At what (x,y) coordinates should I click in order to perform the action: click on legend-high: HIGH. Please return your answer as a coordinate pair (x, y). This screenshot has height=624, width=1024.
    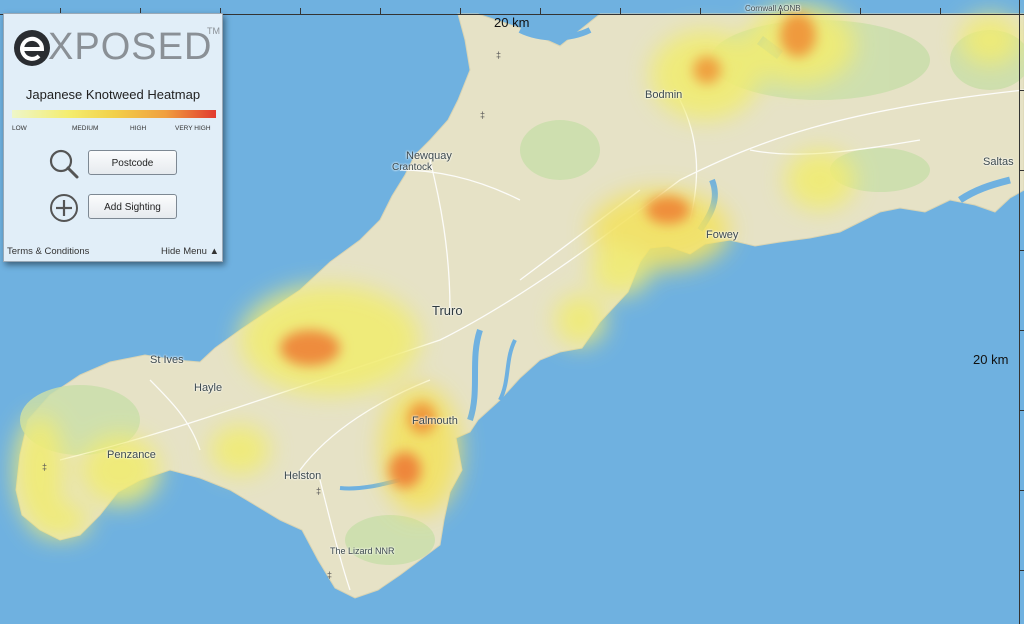
    Looking at the image, I should click on (138, 128).